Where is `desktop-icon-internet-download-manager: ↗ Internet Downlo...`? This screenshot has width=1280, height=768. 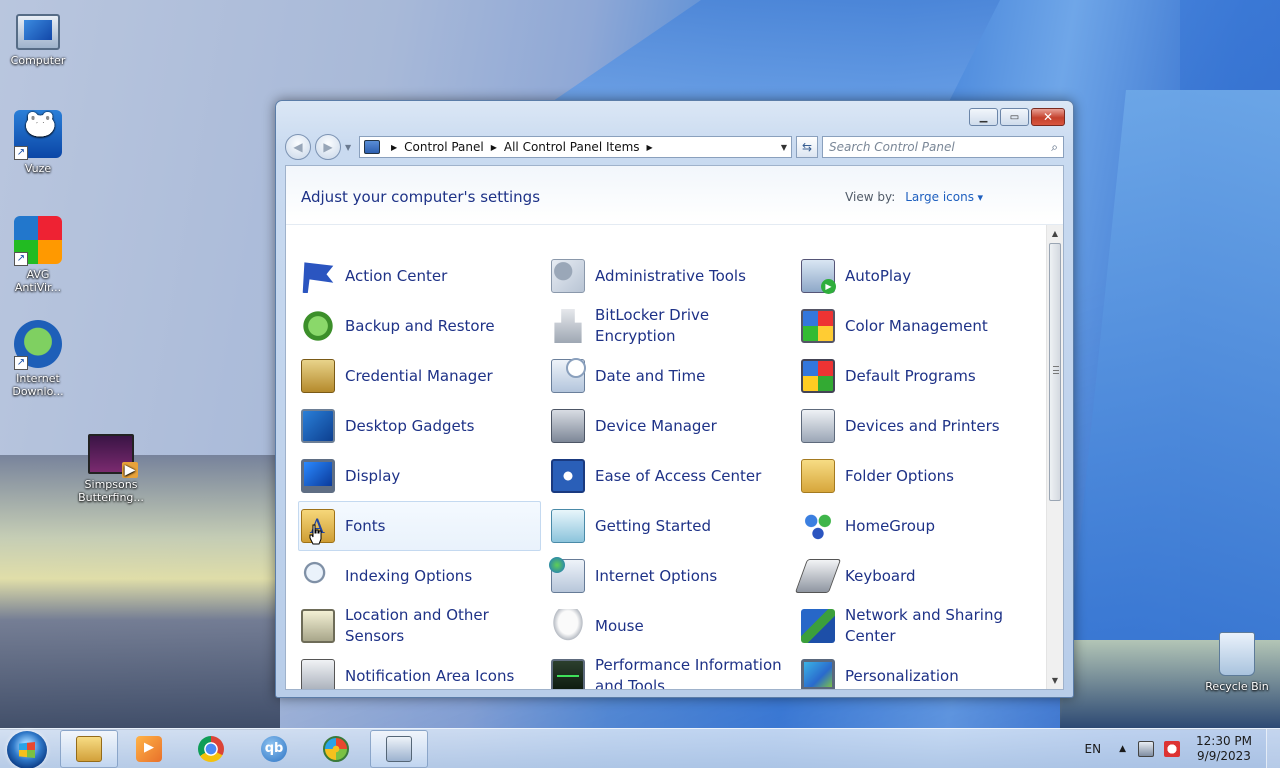 desktop-icon-internet-download-manager: ↗ Internet Downlo... is located at coordinates (38, 359).